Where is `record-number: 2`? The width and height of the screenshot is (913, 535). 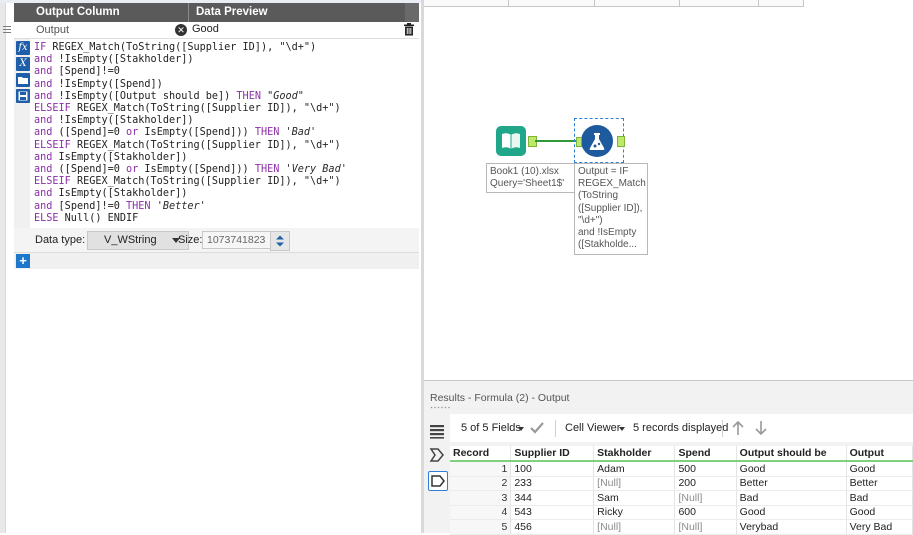 record-number: 2 is located at coordinates (481, 483).